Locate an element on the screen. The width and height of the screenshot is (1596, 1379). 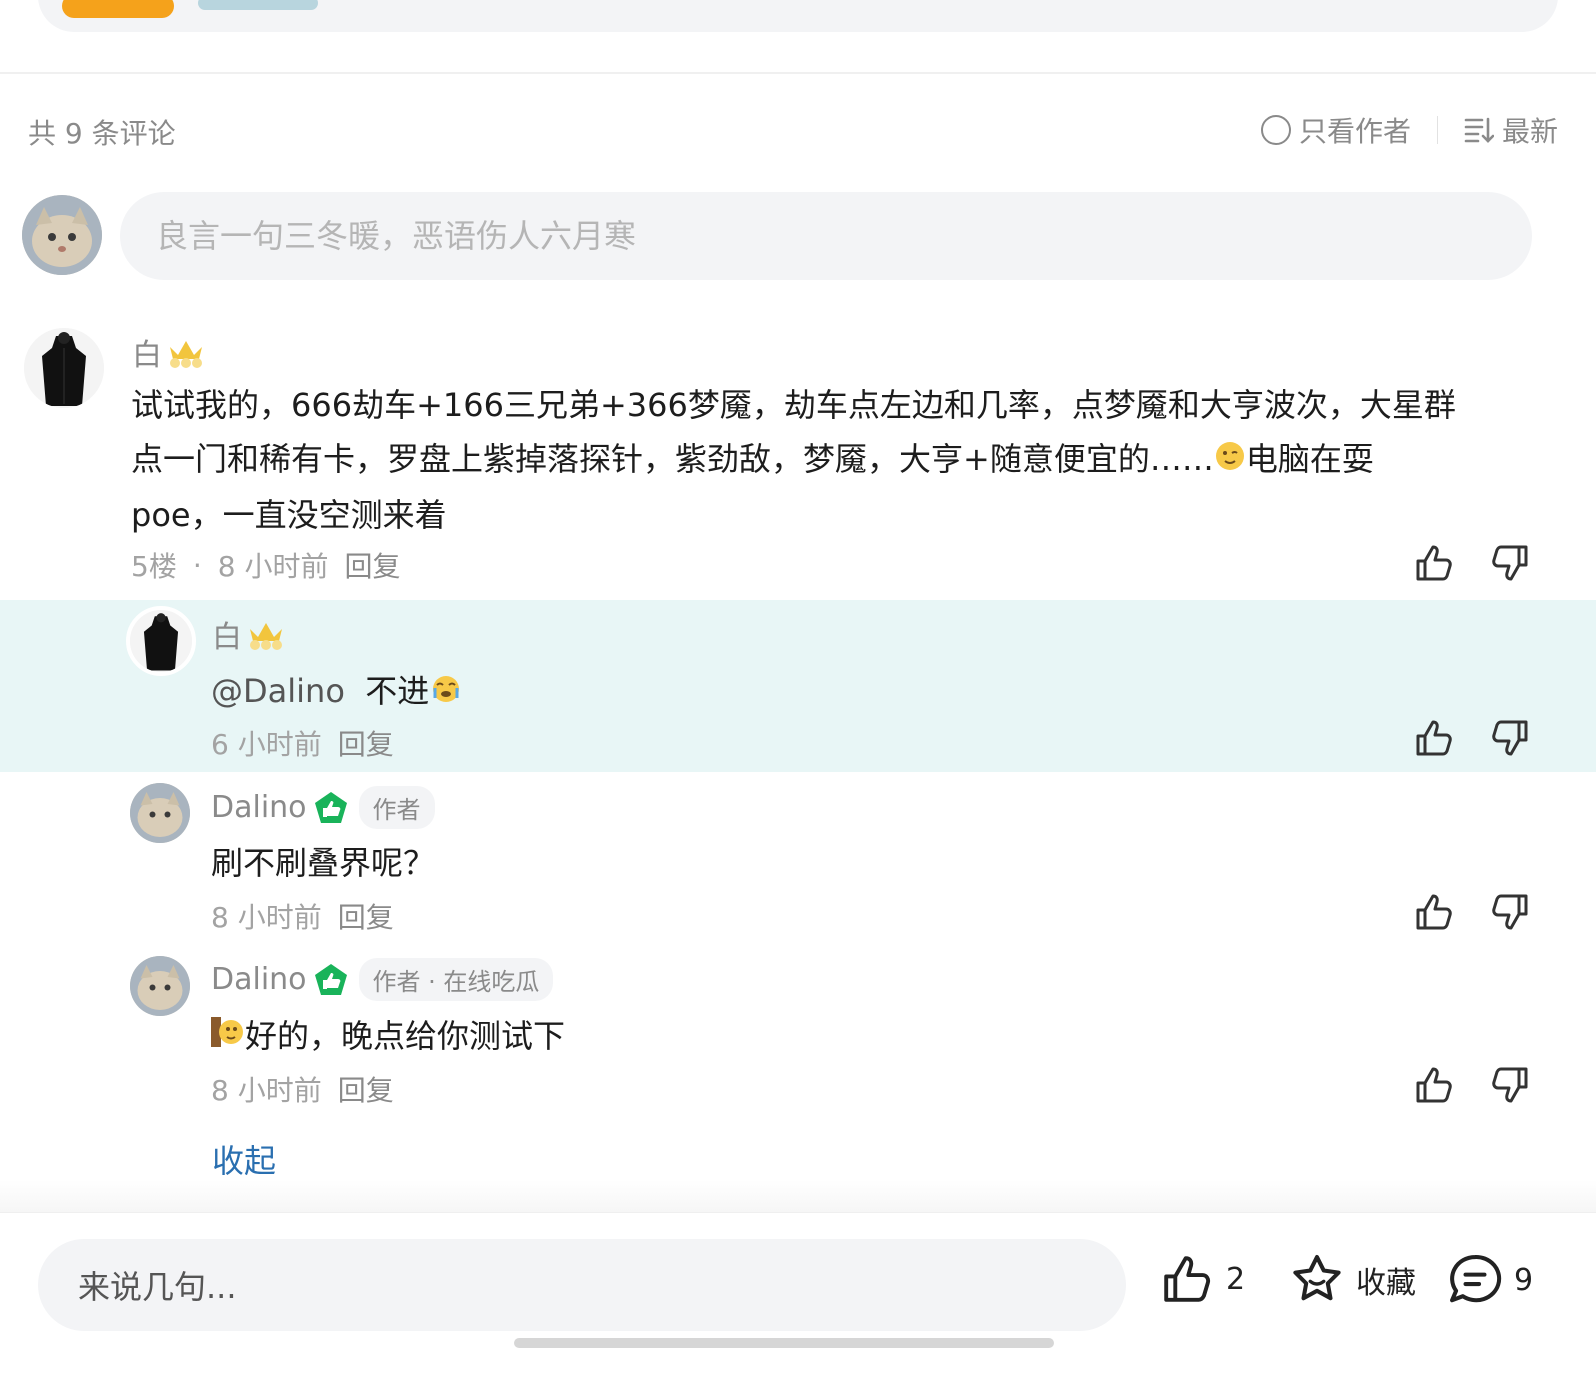
reply-body: 好的，晚点给你测试下 is located at coordinates (388, 1037).